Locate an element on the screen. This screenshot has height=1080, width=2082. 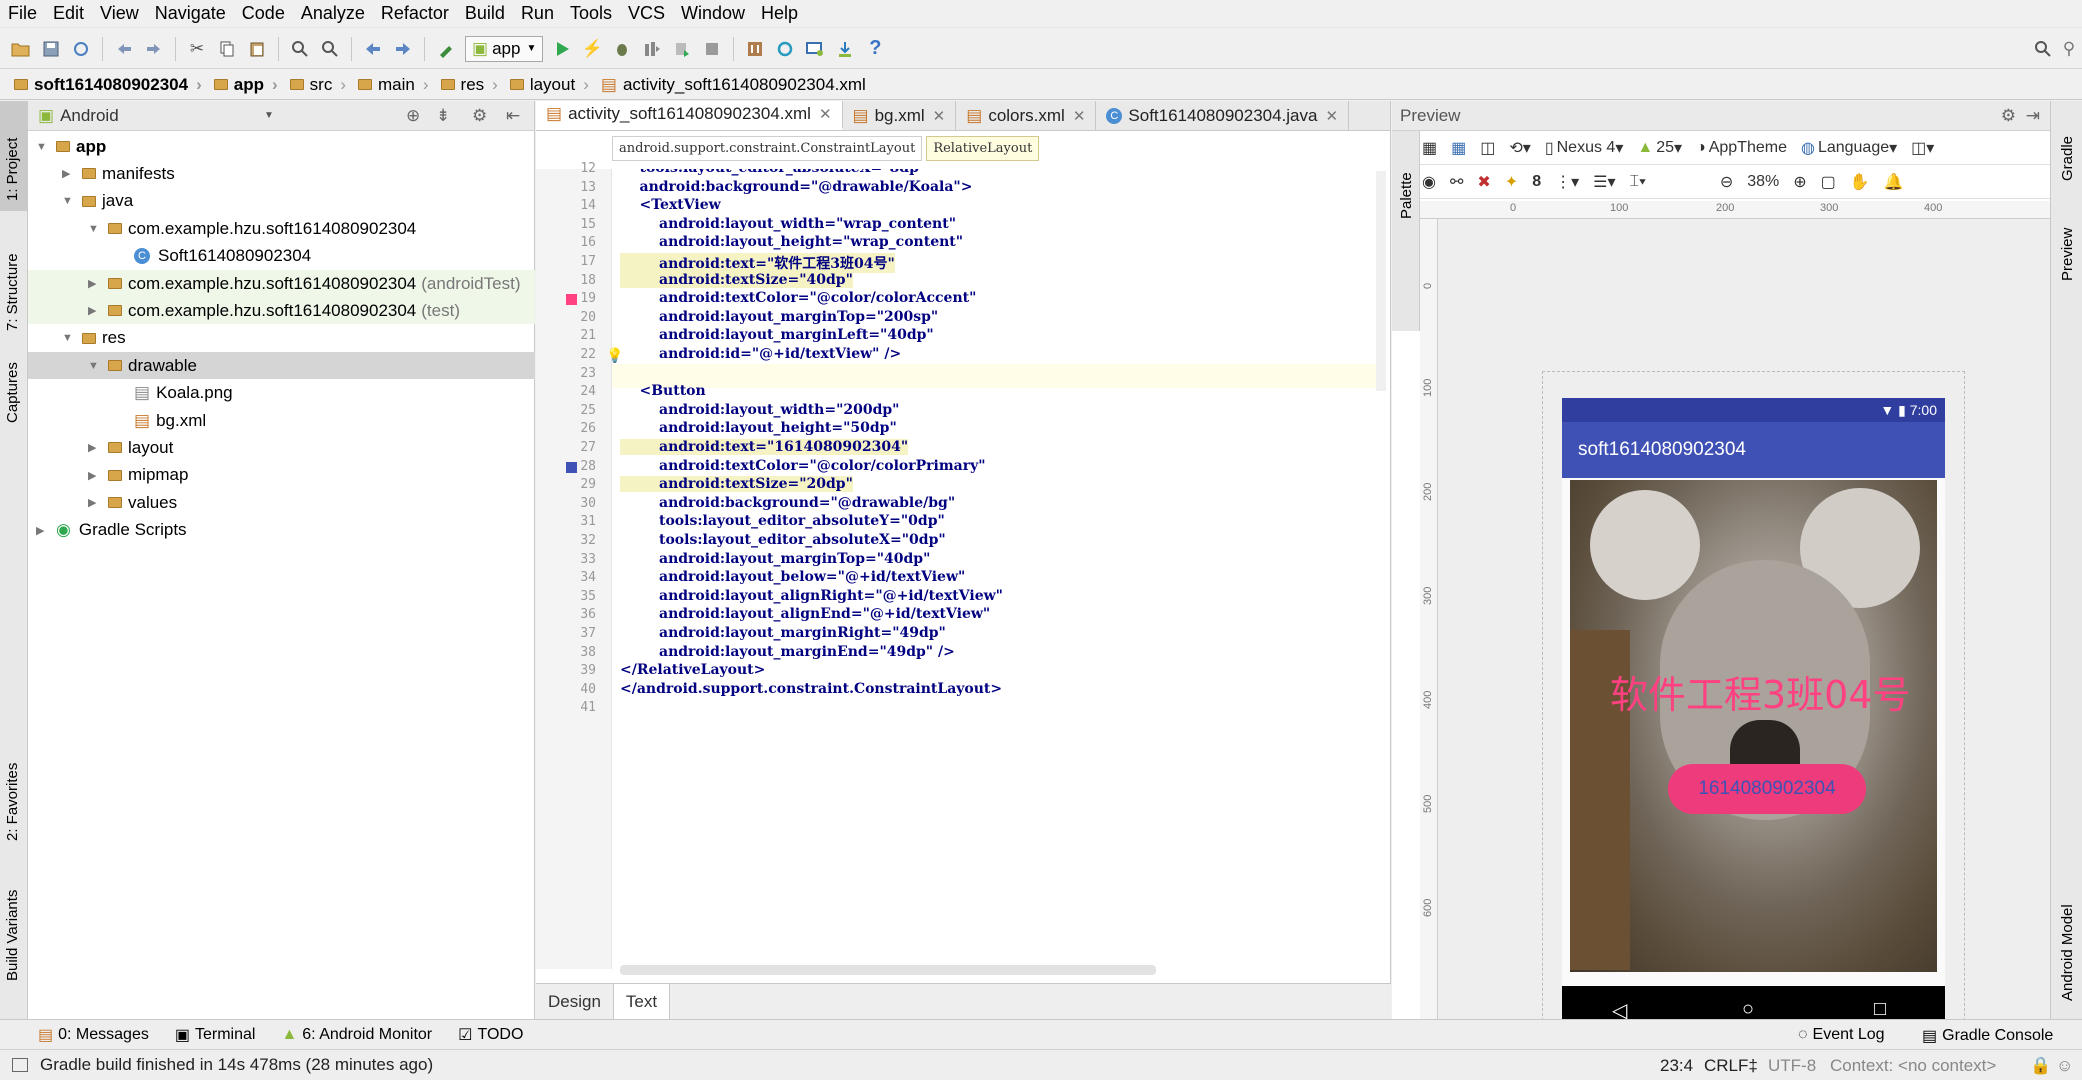
code-line: android:layout_width="200dp" is located at coordinates (759, 410).